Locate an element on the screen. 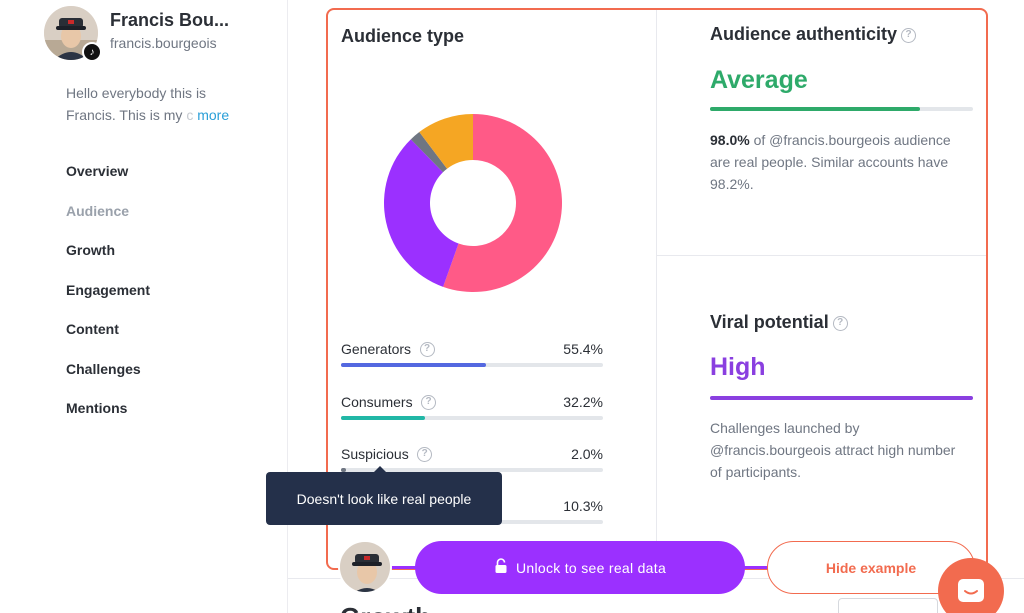  stat-label: Suspicious is located at coordinates (375, 454).